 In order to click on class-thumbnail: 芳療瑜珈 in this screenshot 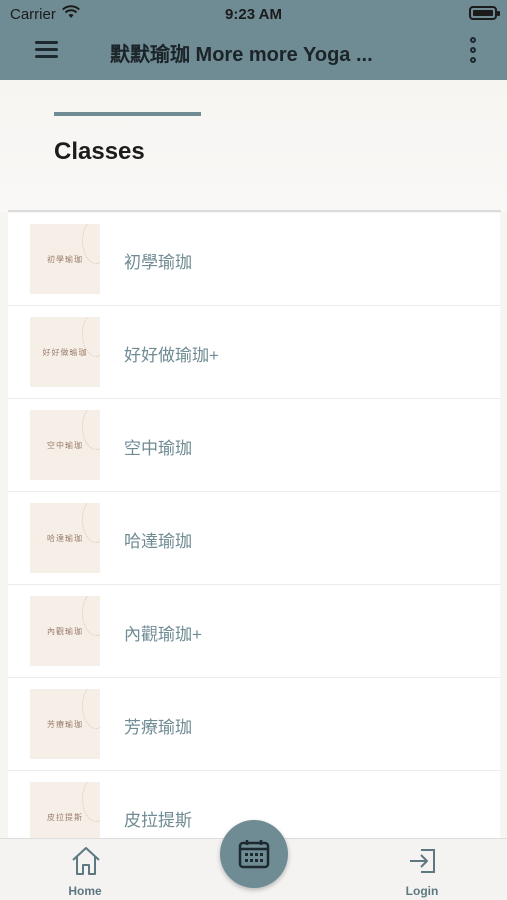, I will do `click(65, 724)`.